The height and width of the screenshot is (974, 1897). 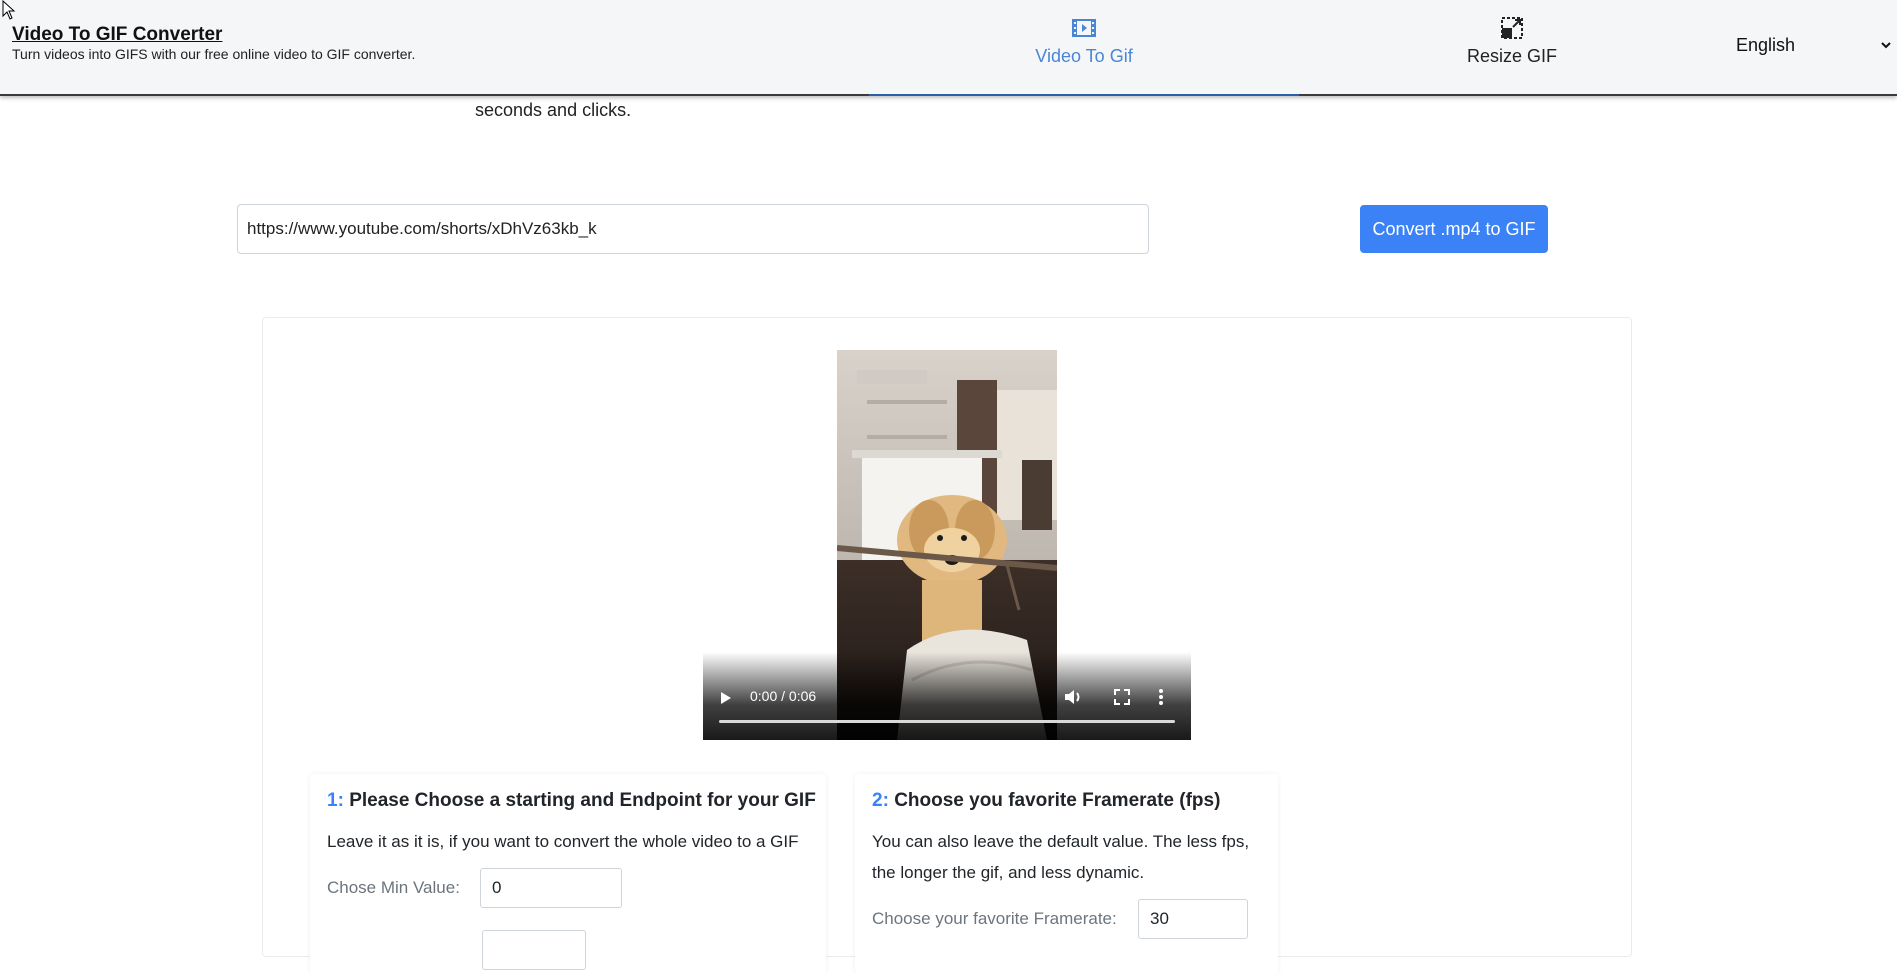 What do you see at coordinates (1512, 28) in the screenshot?
I see `resize-icon` at bounding box center [1512, 28].